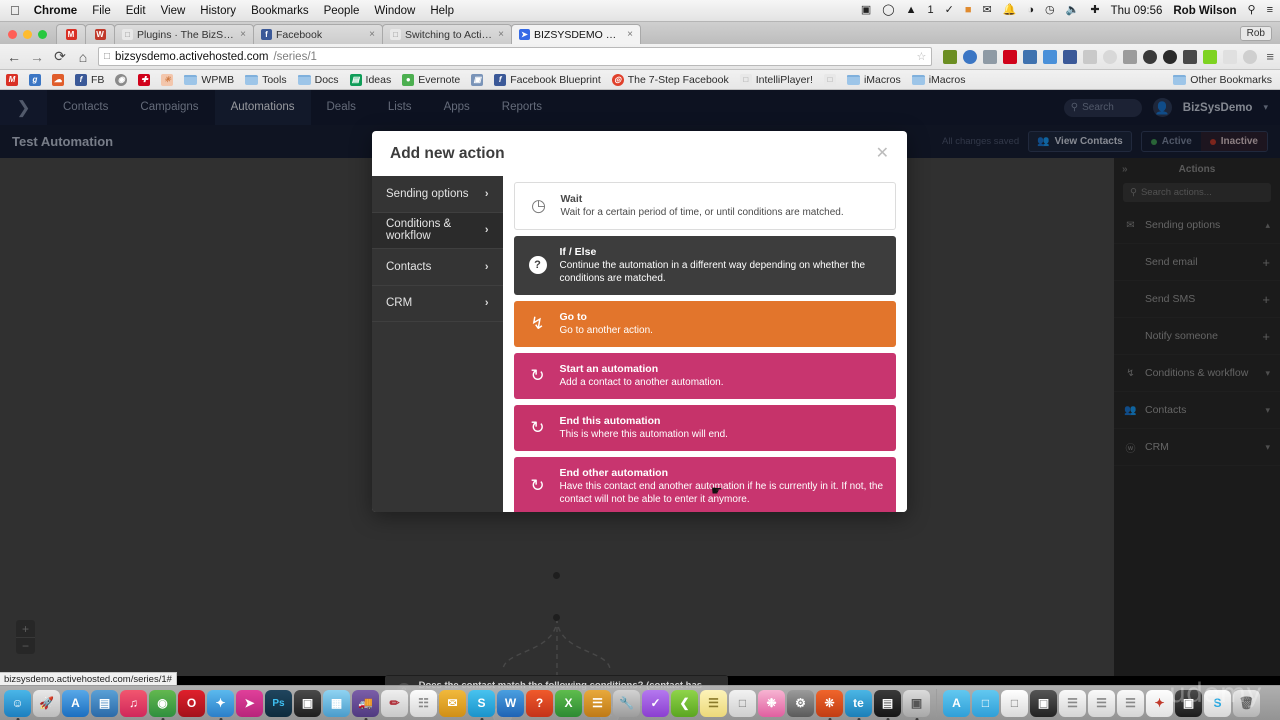 The height and width of the screenshot is (720, 1280). What do you see at coordinates (477, 79) in the screenshot?
I see `bookmark-photo: ▣` at bounding box center [477, 79].